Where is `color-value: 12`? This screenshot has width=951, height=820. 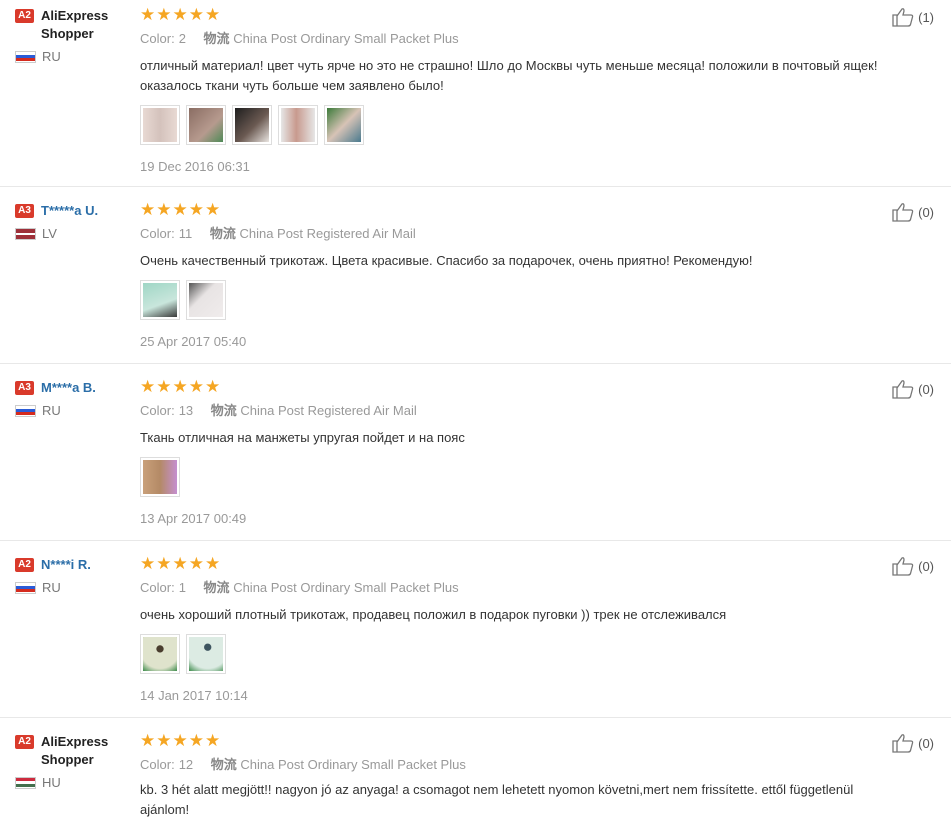
color-value: 12 is located at coordinates (186, 764).